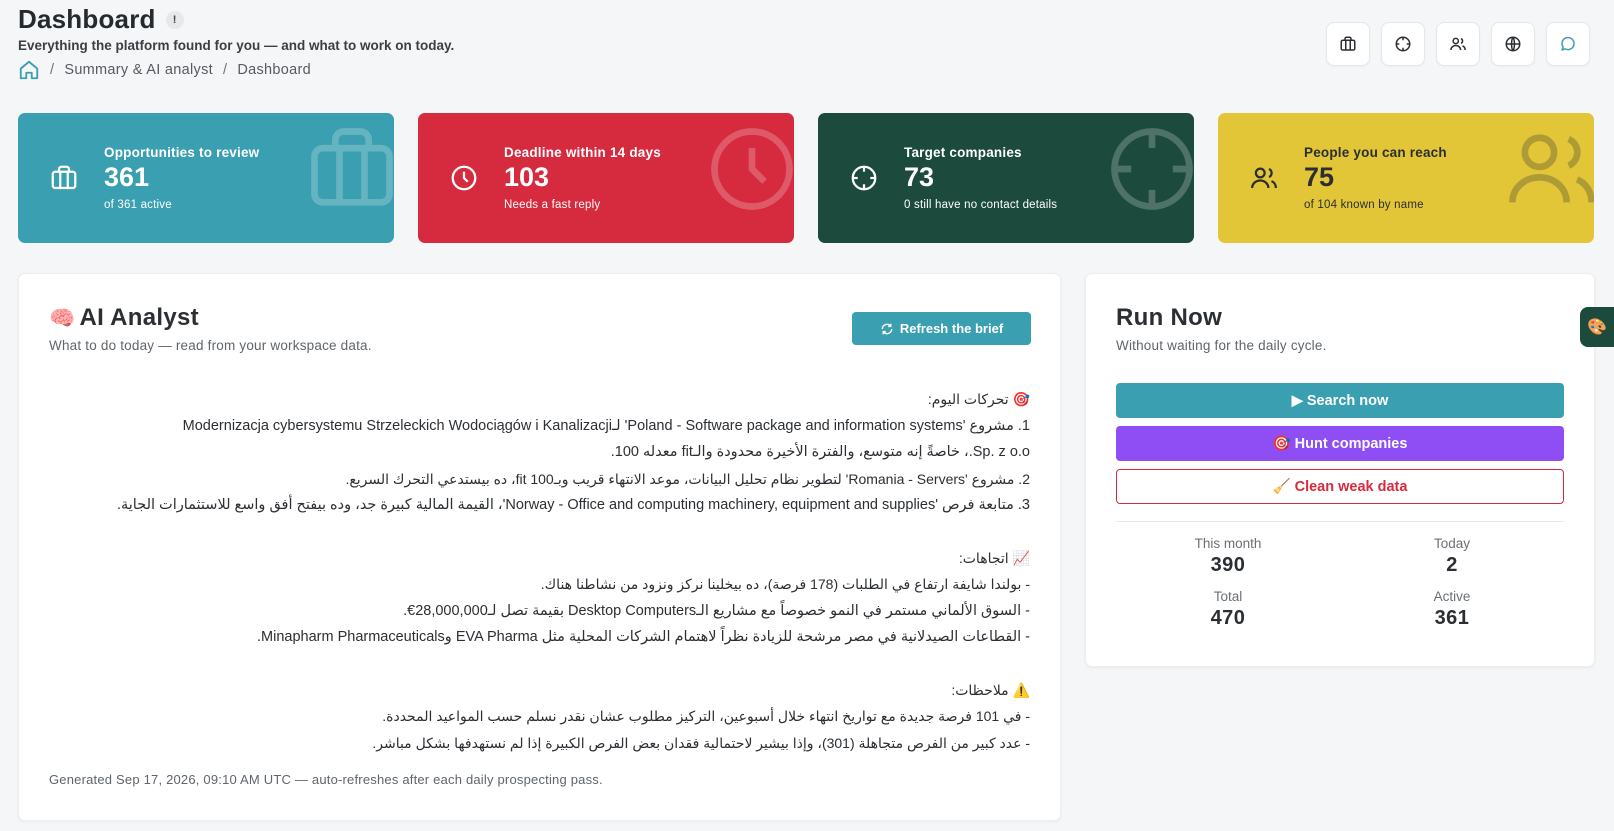  What do you see at coordinates (274, 70) in the screenshot?
I see `breadcrumb-item-dashboard: Dashboard` at bounding box center [274, 70].